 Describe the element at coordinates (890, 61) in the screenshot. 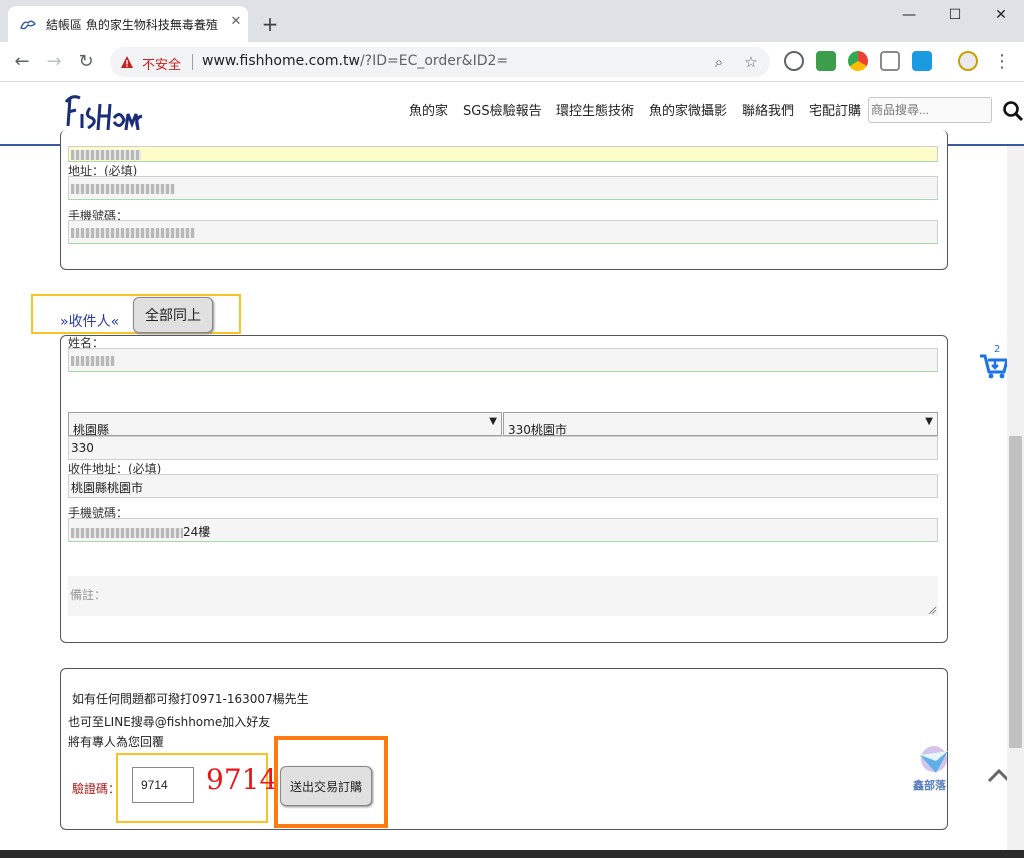

I see `extension-box-icon` at that location.